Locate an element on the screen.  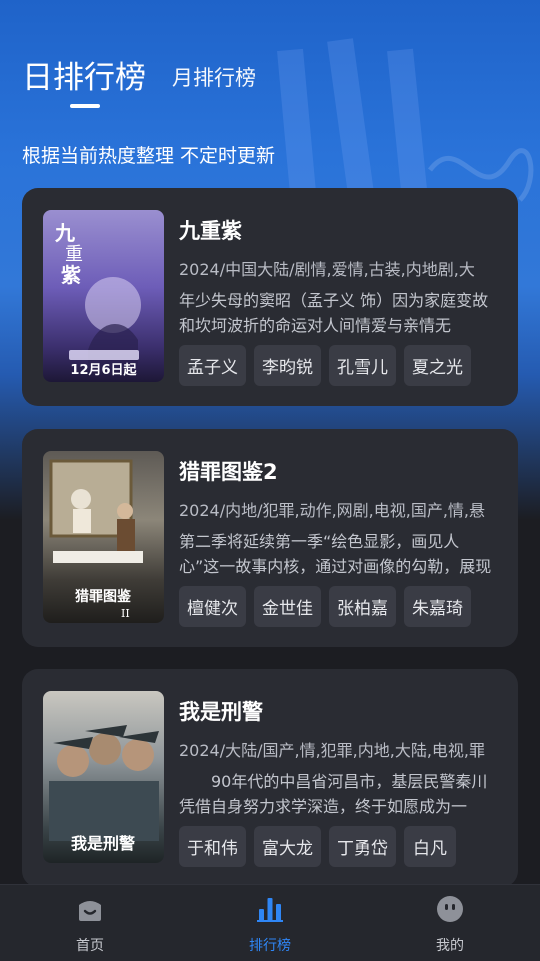
svg-text: 紫 is located at coordinates (71, 275).